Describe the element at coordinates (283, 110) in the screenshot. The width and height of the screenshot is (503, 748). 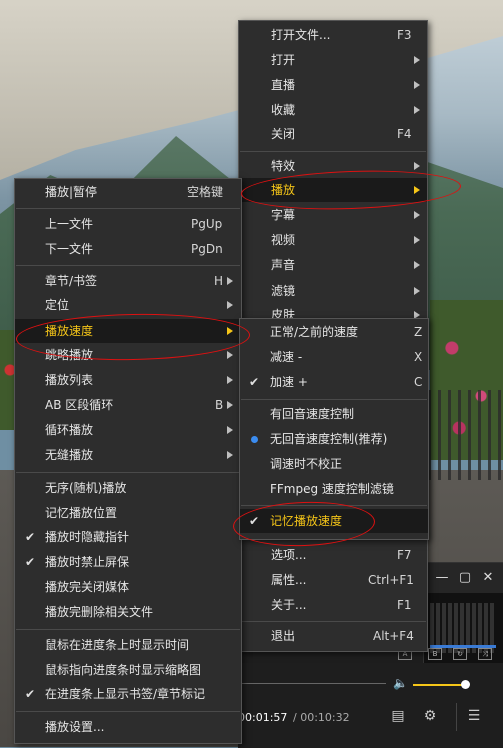
I see `menu-item-label: 收藏` at that location.